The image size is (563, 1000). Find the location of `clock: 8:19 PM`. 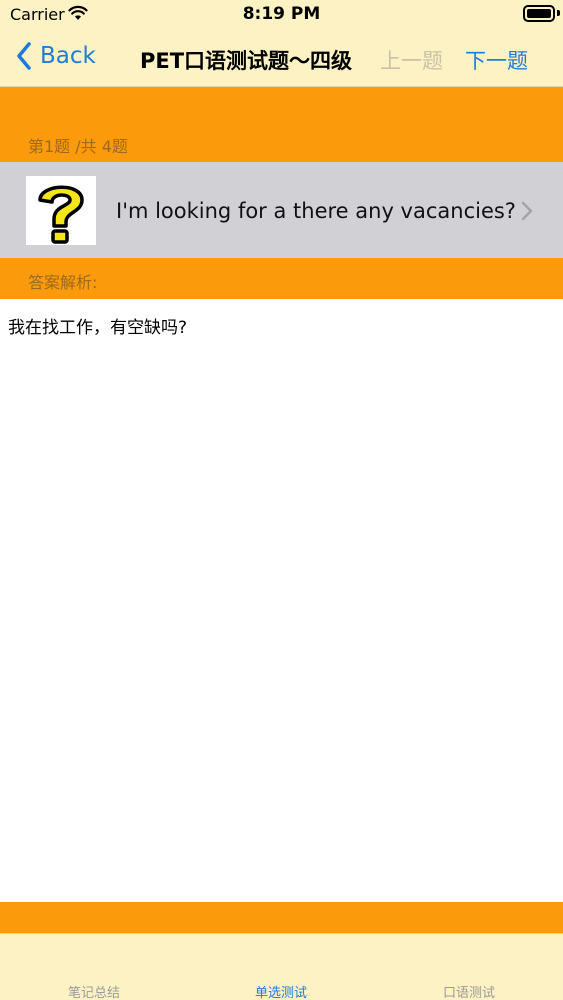

clock: 8:19 PM is located at coordinates (281, 14).